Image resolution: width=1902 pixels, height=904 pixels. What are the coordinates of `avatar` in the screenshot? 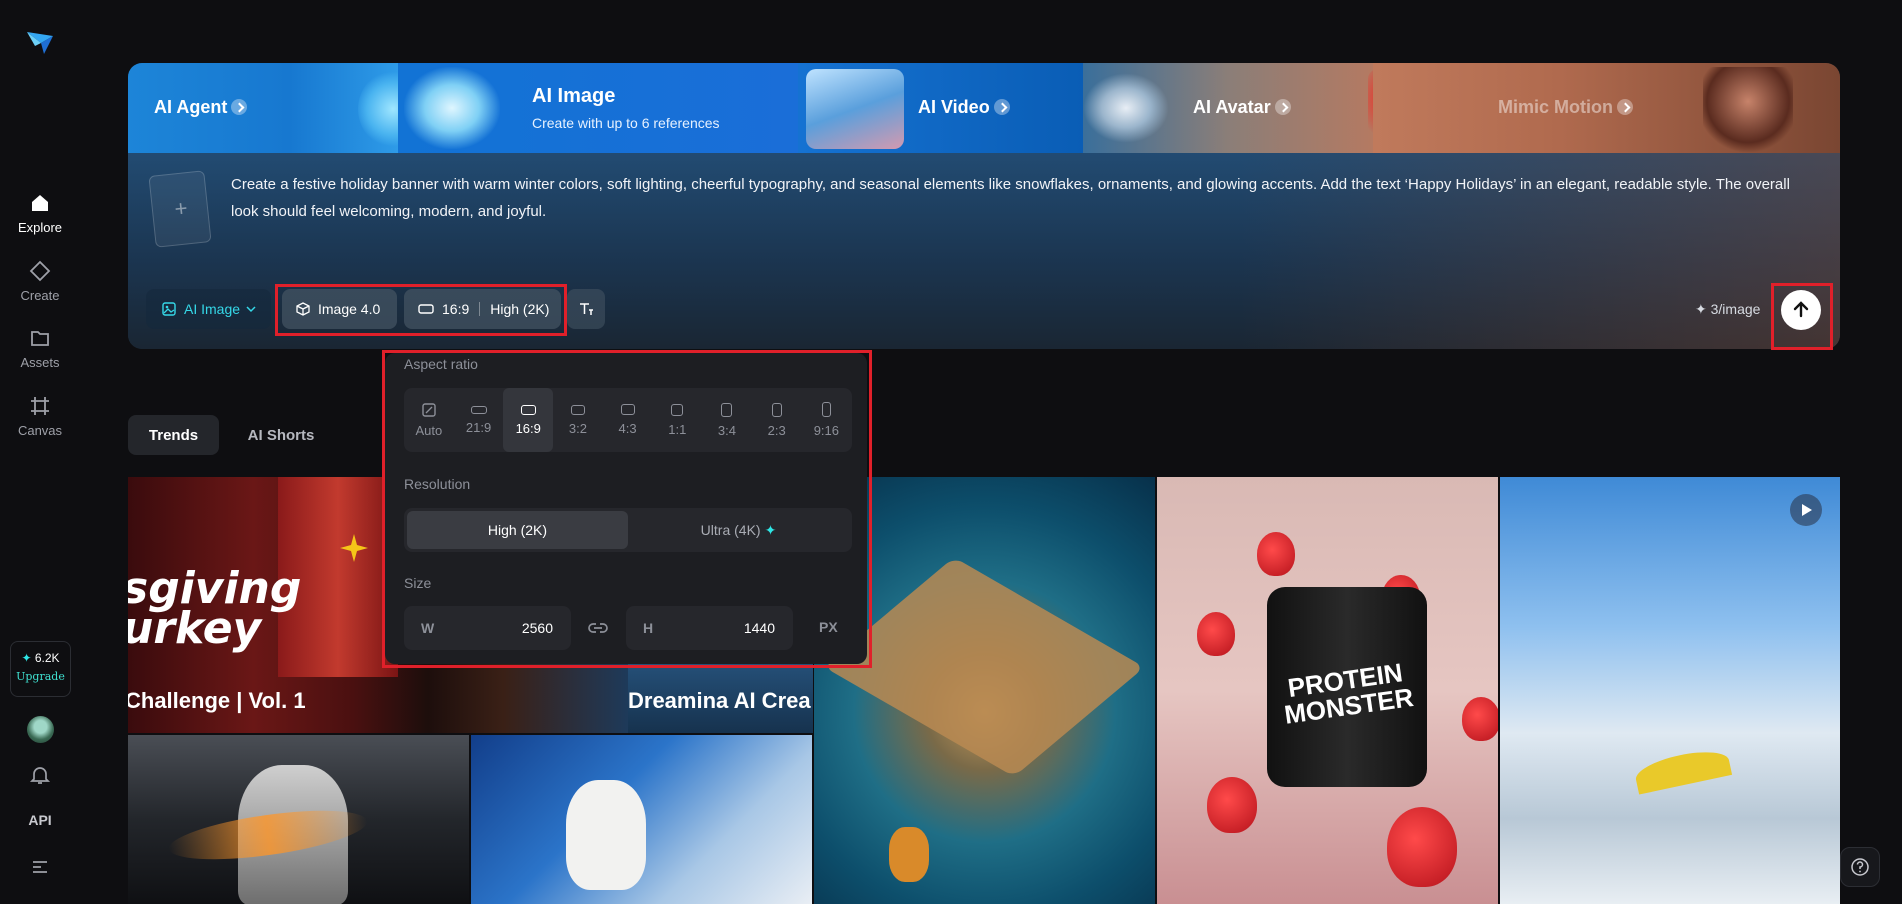 It's located at (40, 729).